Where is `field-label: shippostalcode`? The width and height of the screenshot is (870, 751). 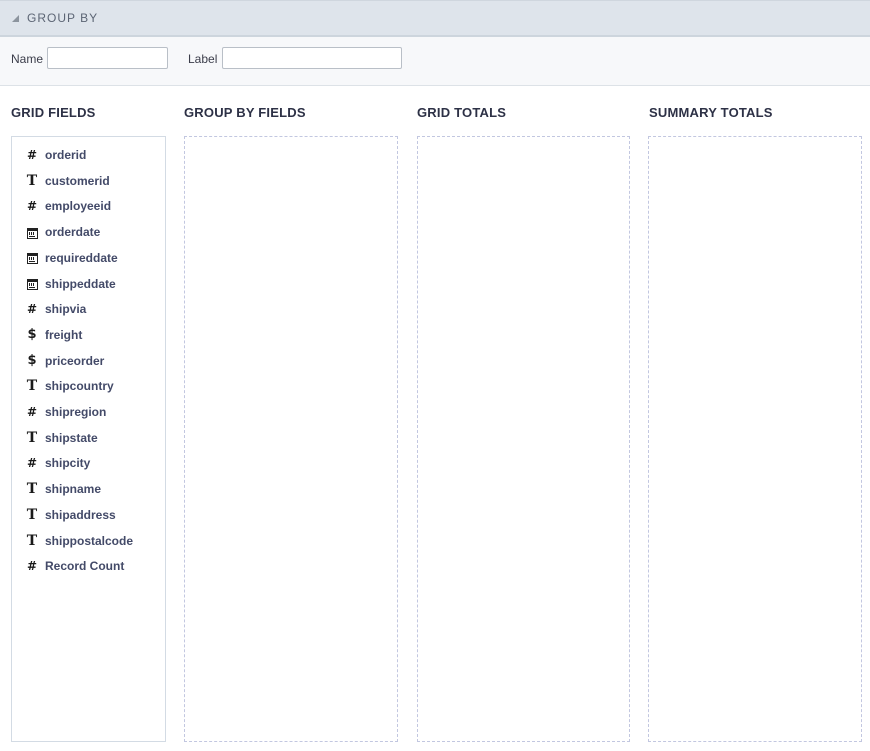 field-label: shippostalcode is located at coordinates (89, 540).